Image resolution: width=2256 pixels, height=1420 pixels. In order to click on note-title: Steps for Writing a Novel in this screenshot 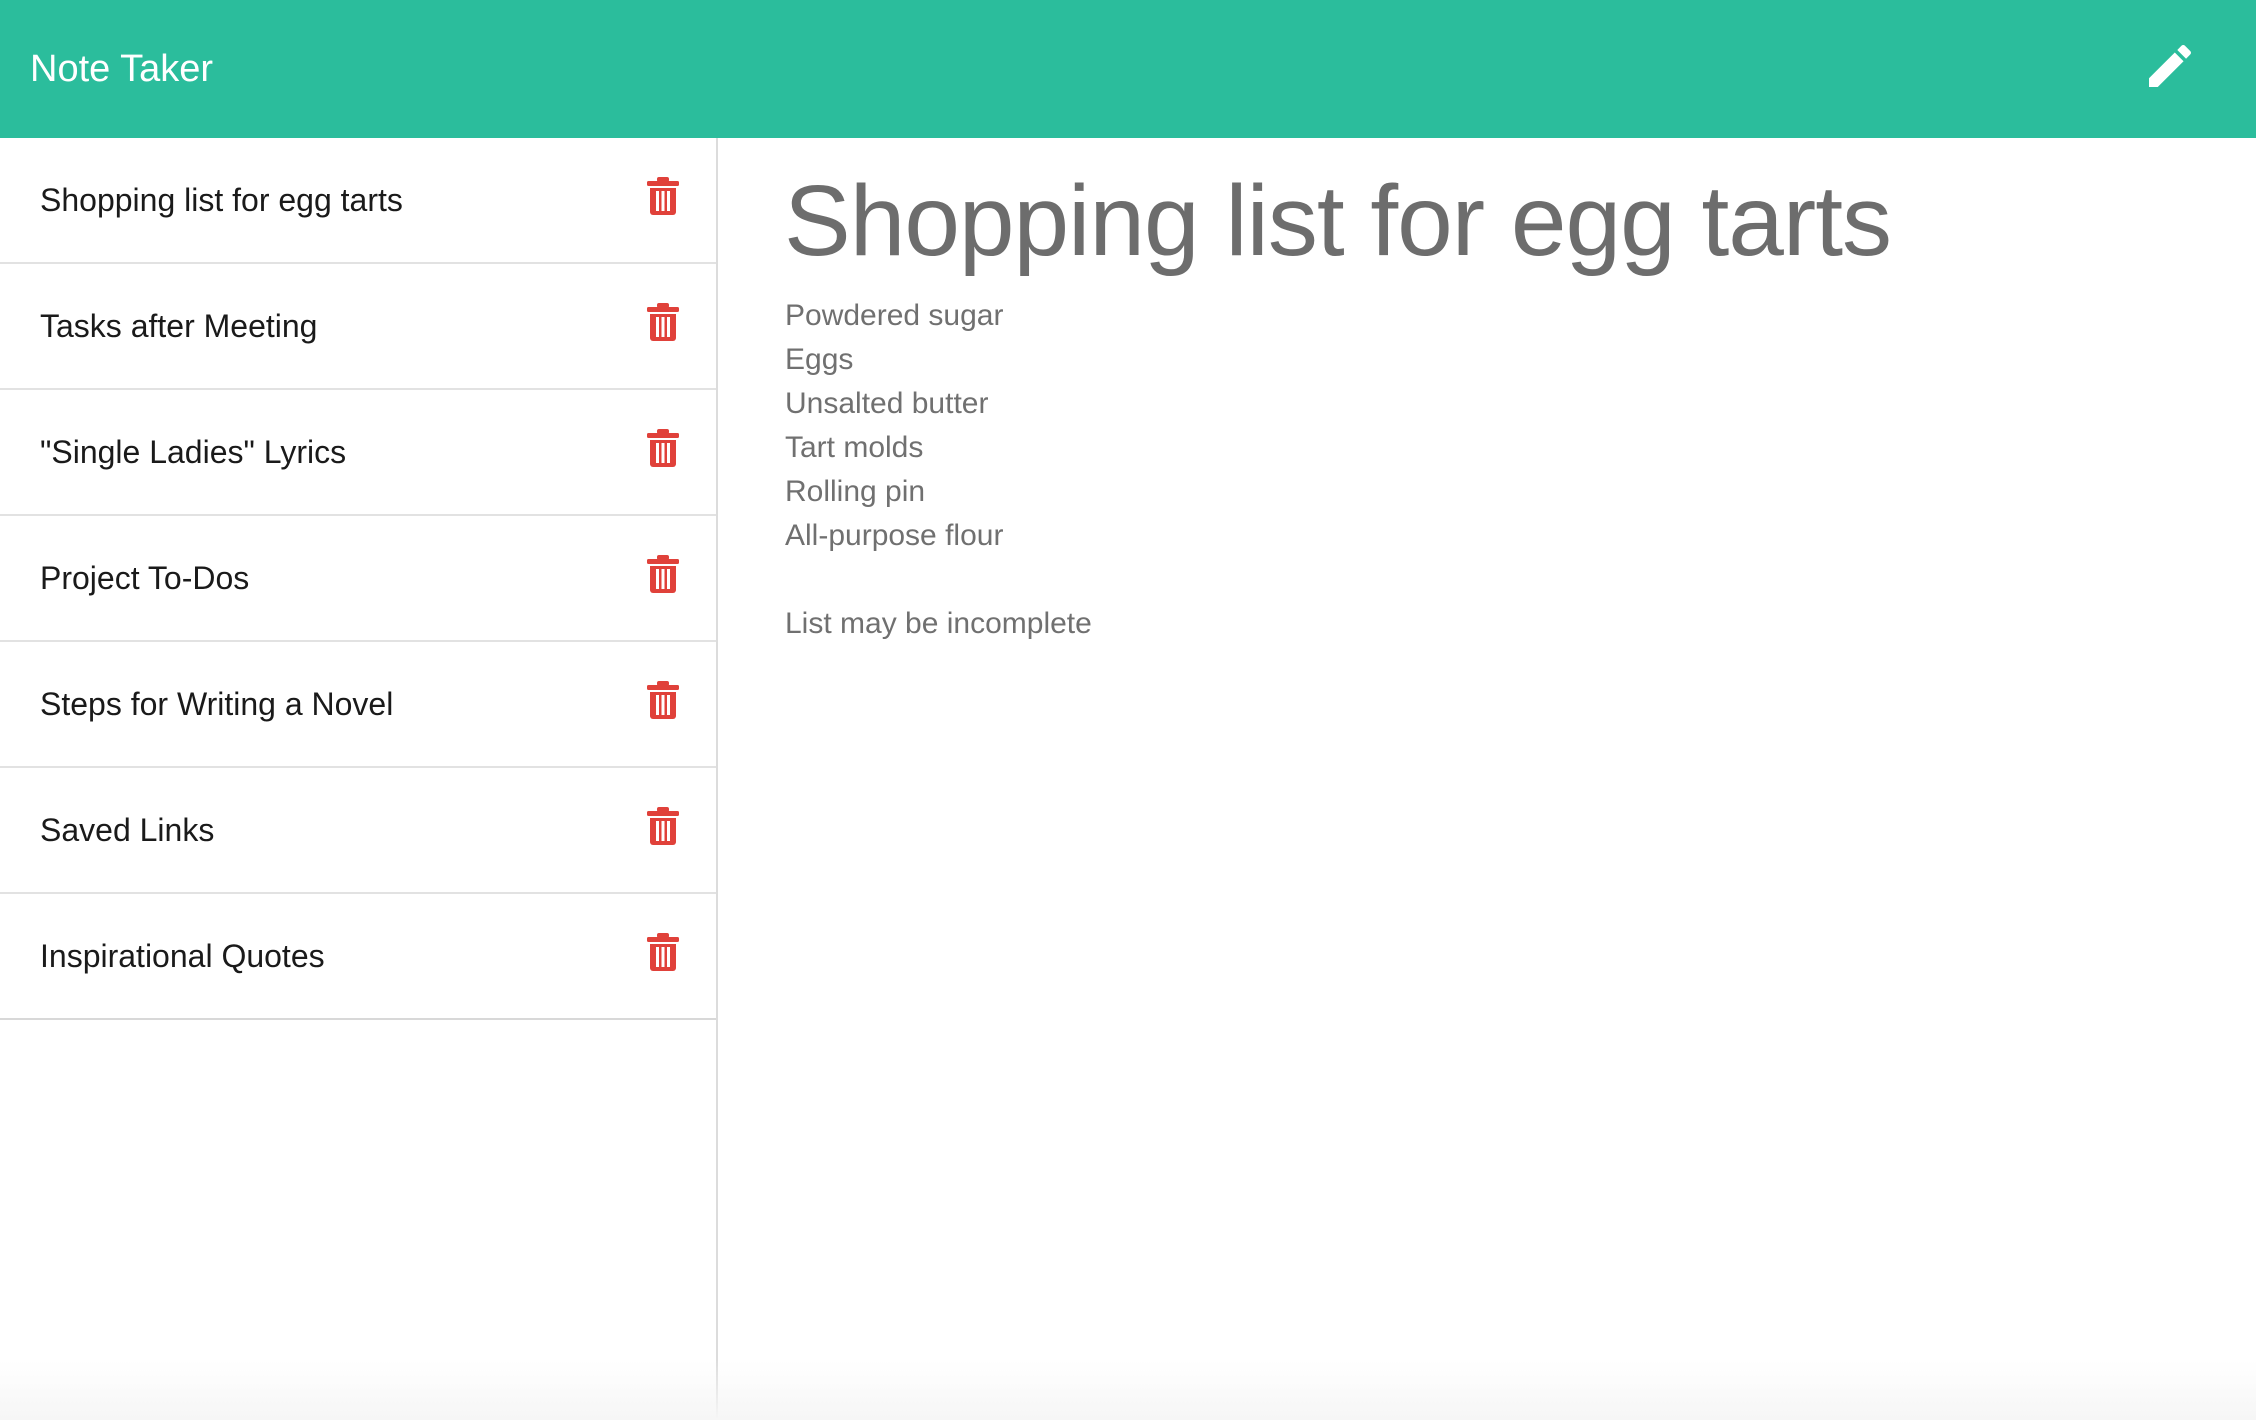, I will do `click(216, 704)`.